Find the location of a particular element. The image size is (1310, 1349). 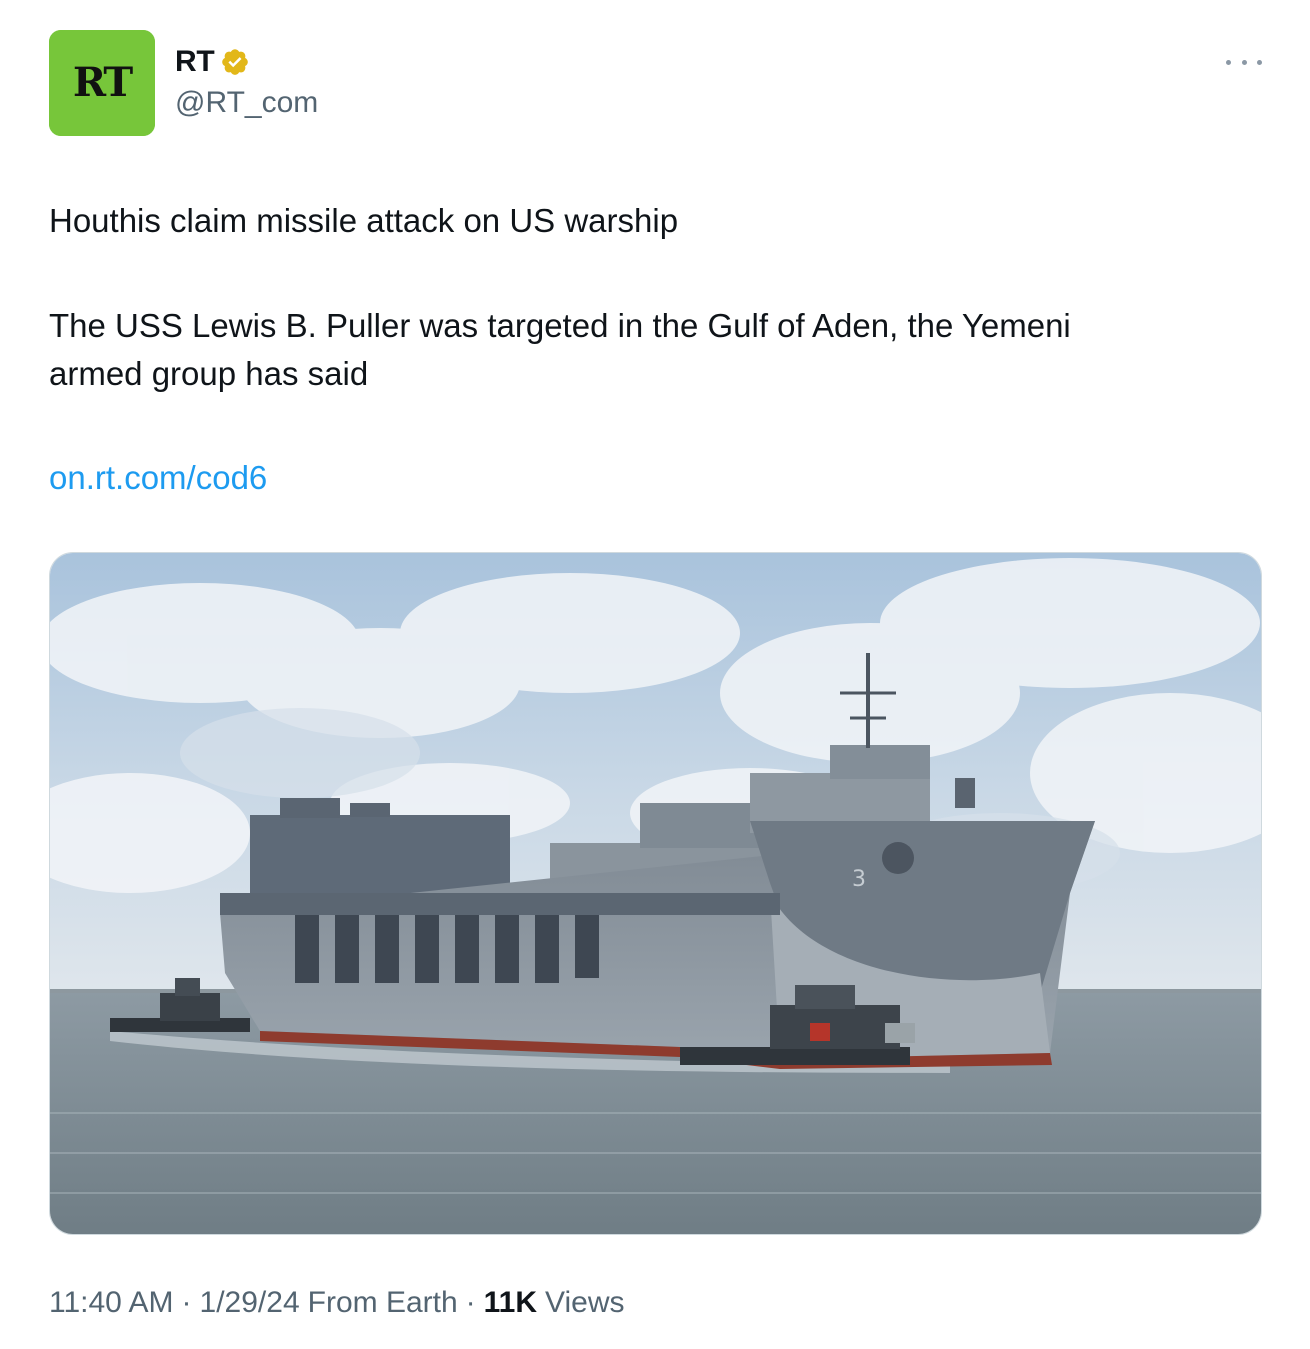

avatar-text: RT is located at coordinates (103, 82).